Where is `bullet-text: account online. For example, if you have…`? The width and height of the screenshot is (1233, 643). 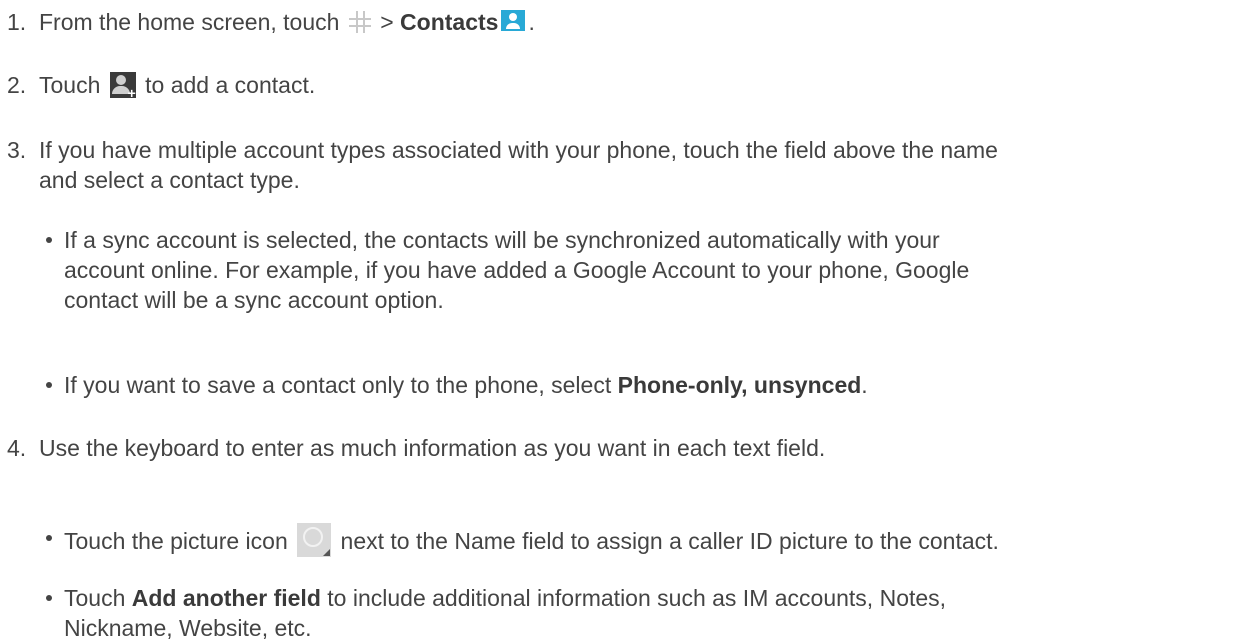
bullet-text: account online. For example, if you have… is located at coordinates (517, 270).